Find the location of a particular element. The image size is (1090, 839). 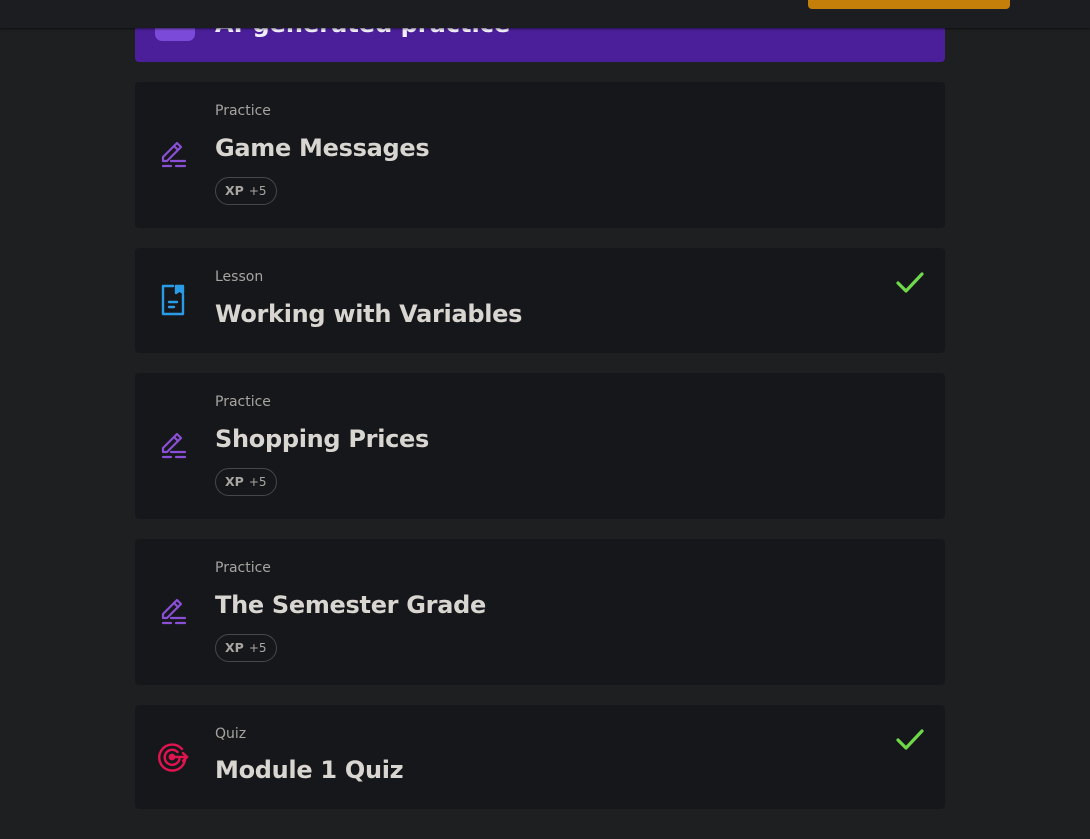

item-title: The Semester Grade is located at coordinates (350, 605).